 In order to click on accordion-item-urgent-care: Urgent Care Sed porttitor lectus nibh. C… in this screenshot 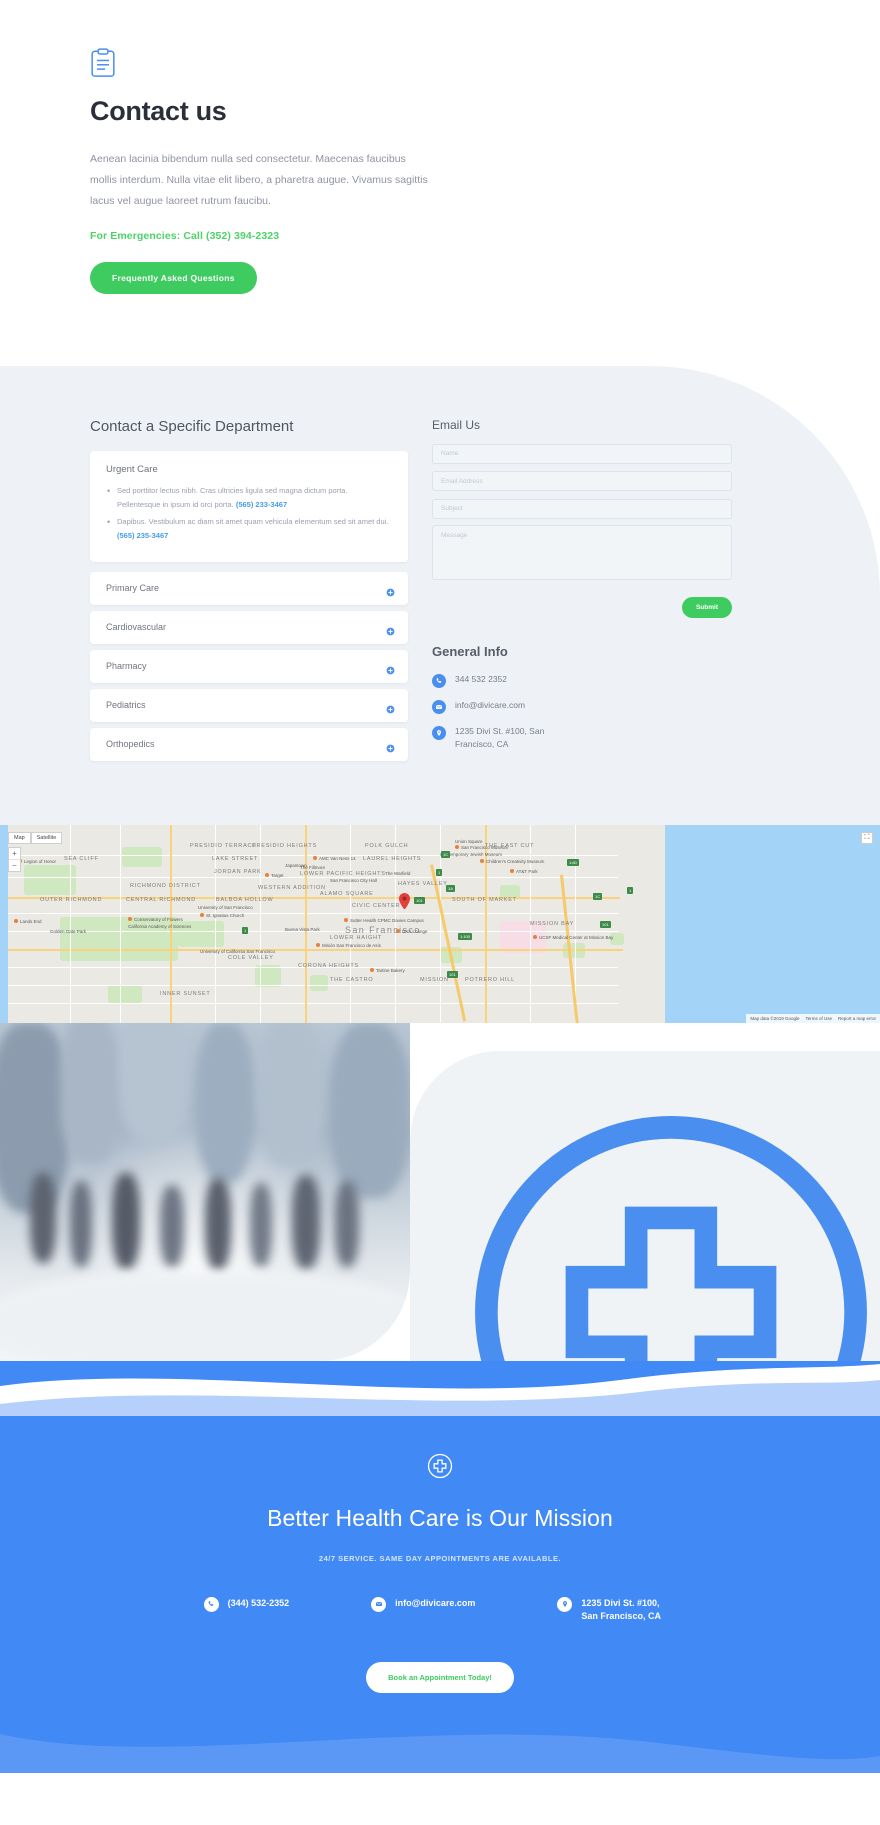, I will do `click(249, 506)`.